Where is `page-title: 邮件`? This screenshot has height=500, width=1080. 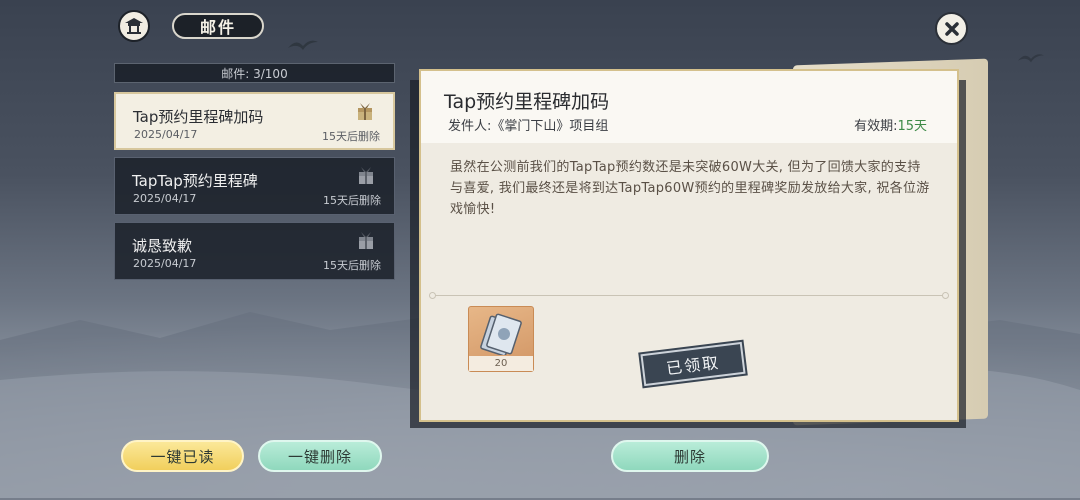 page-title: 邮件 is located at coordinates (218, 26).